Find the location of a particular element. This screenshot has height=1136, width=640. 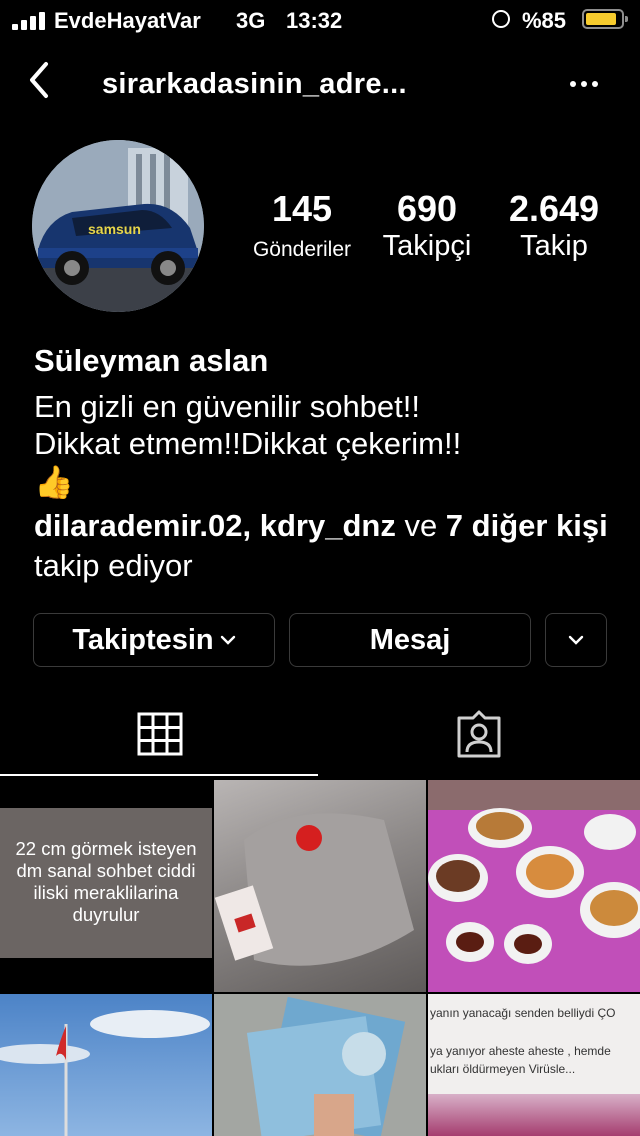

clock: 13:32 is located at coordinates (314, 20).